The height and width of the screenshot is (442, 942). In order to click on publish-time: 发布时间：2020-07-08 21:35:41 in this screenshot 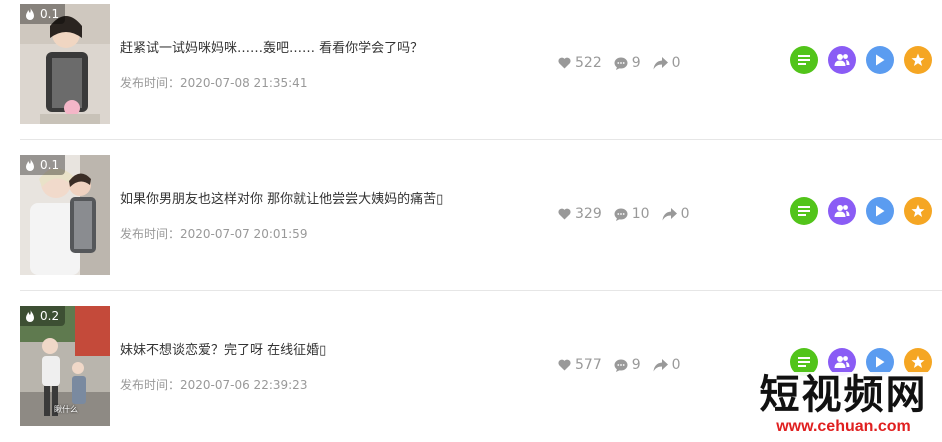, I will do `click(214, 83)`.